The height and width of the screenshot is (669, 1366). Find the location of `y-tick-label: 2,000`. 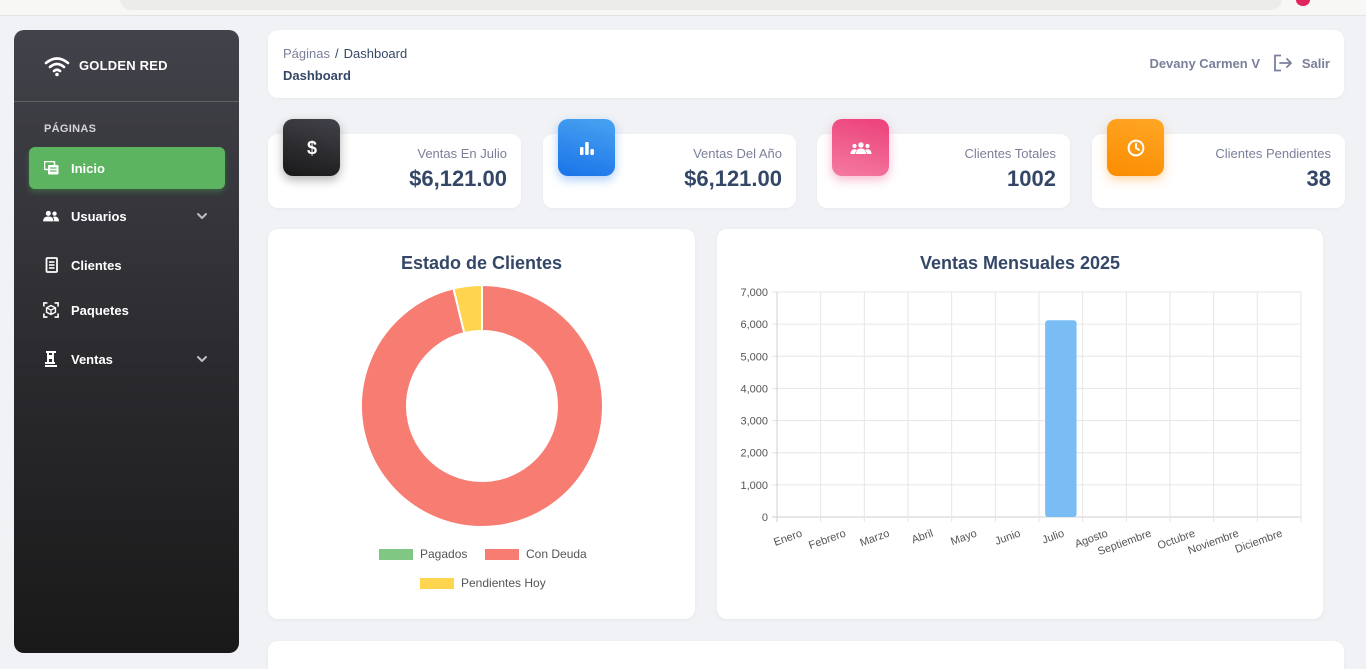

y-tick-label: 2,000 is located at coordinates (754, 454).